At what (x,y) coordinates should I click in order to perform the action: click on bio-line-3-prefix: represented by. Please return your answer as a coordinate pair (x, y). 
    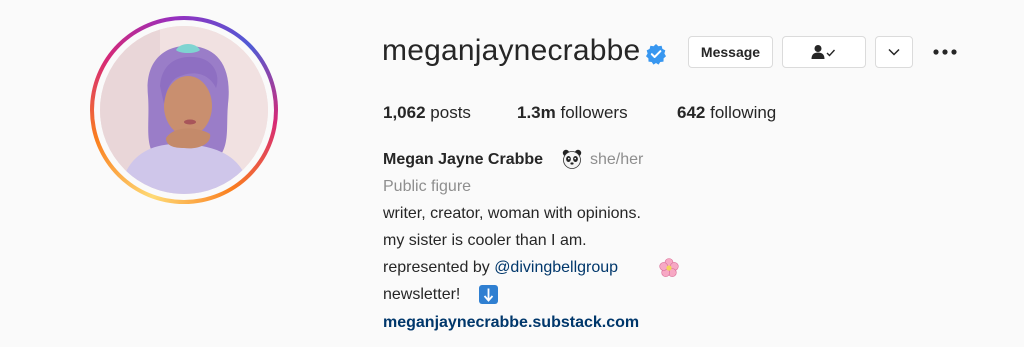
    Looking at the image, I should click on (439, 267).